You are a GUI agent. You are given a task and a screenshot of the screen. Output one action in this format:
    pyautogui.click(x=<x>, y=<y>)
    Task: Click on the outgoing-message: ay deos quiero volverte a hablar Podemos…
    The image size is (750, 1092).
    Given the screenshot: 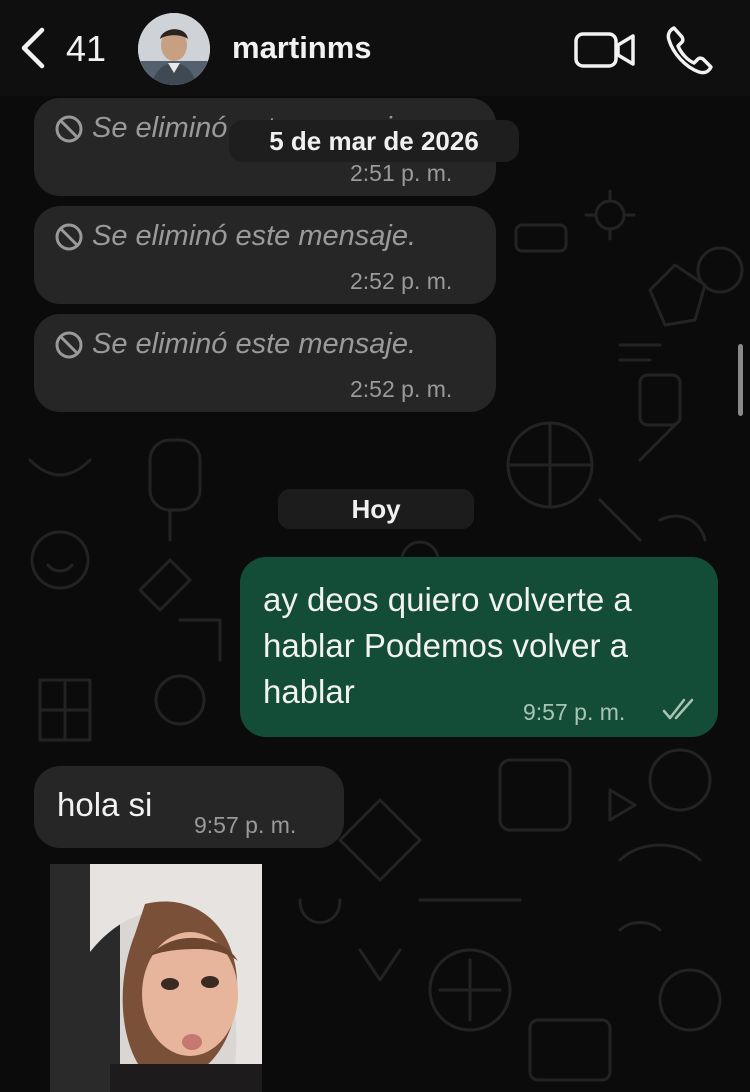 What is the action you would take?
    pyautogui.click(x=479, y=647)
    